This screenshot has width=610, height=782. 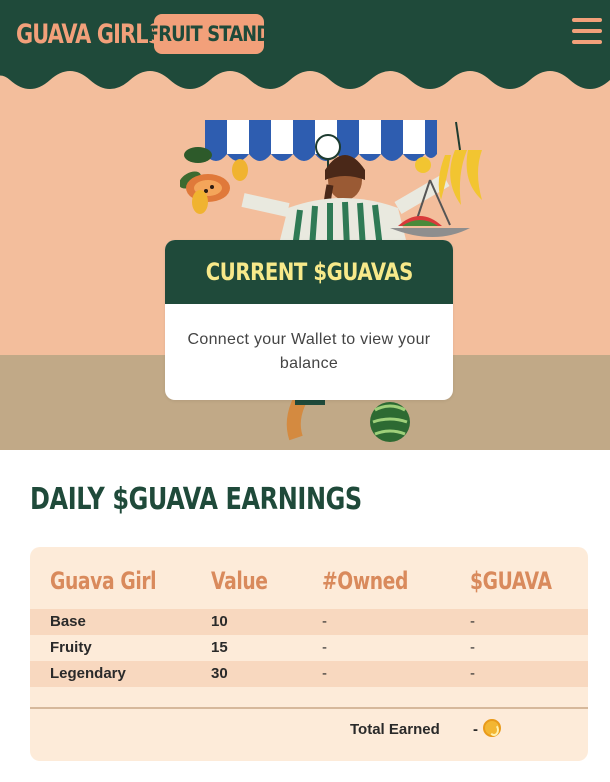 I want to click on table-divider, so click(x=309, y=708).